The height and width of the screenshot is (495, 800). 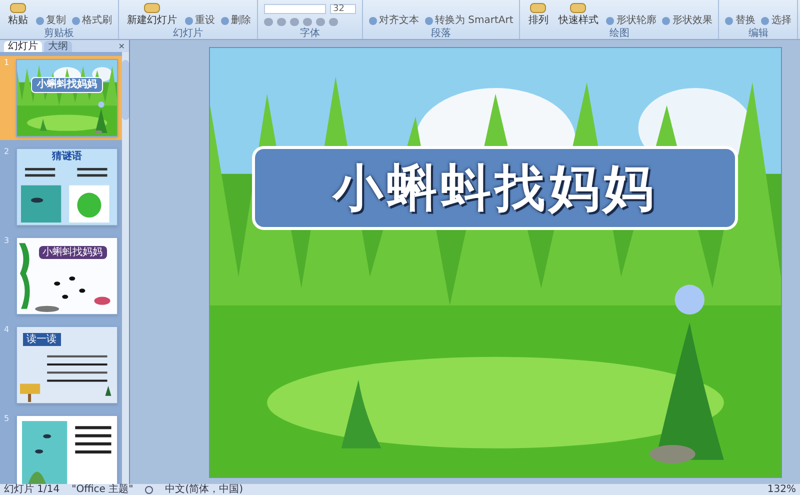 I want to click on group-label: 剪贴板, so click(x=59, y=34).